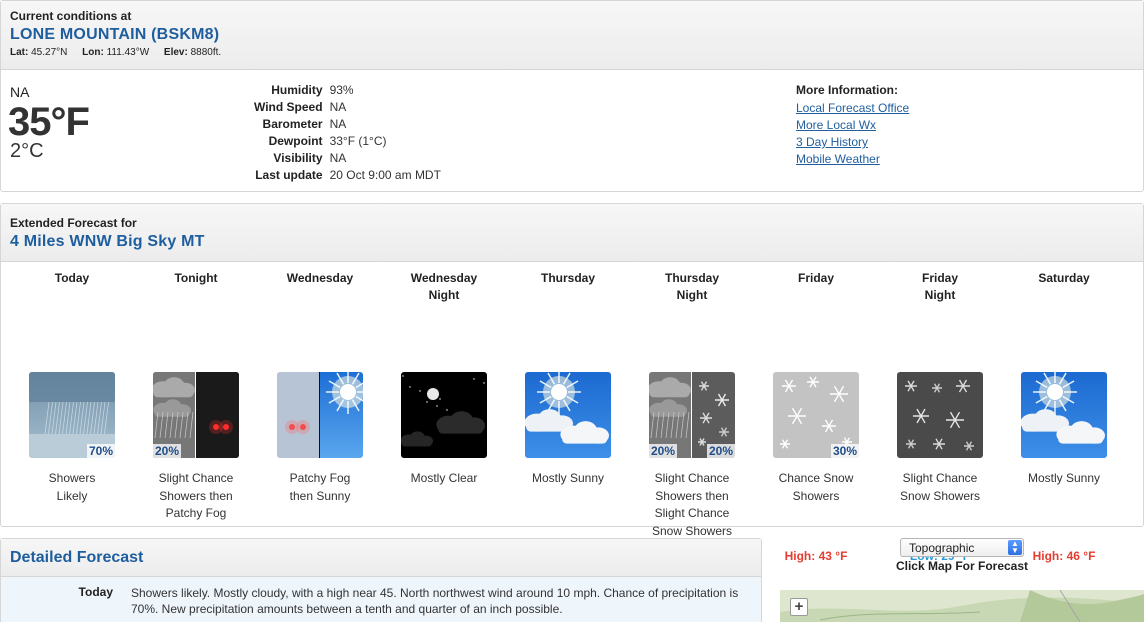 The image size is (1146, 622). What do you see at coordinates (816, 487) in the screenshot?
I see `period-short-forecast: Chance Snow Showers` at bounding box center [816, 487].